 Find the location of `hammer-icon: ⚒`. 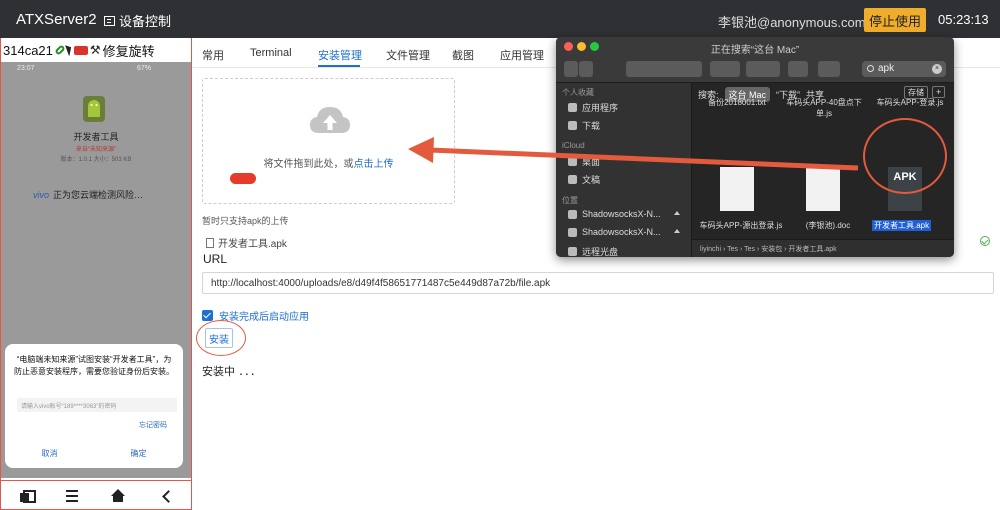

hammer-icon: ⚒ is located at coordinates (95, 50).